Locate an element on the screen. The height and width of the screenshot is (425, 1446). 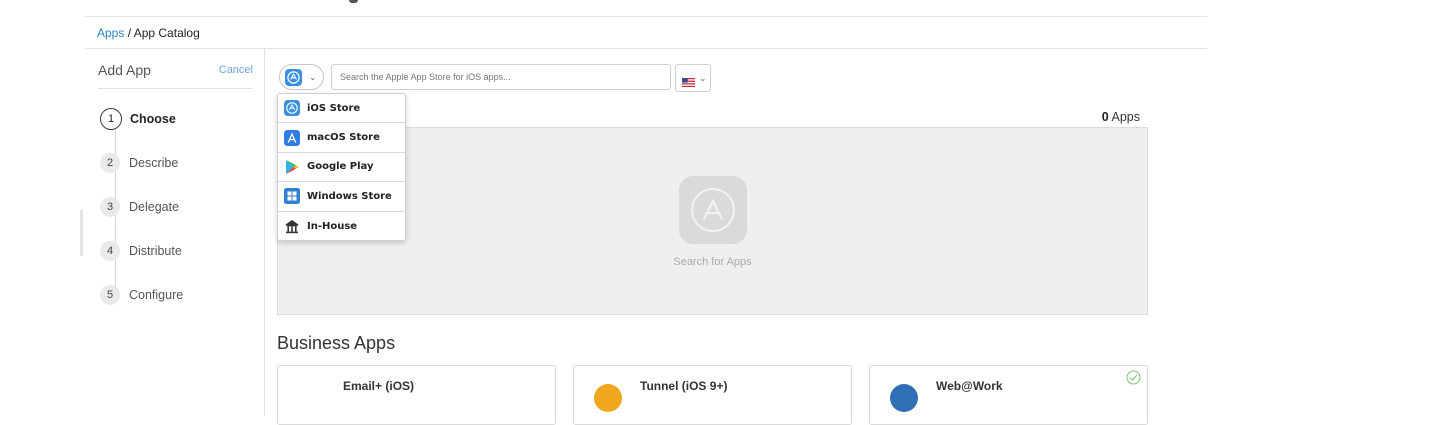
step-number: 3 is located at coordinates (110, 207).